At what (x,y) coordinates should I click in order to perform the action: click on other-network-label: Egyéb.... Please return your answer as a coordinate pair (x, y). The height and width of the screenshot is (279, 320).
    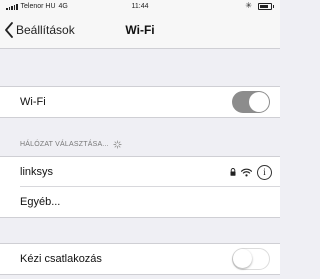
    Looking at the image, I should click on (40, 202).